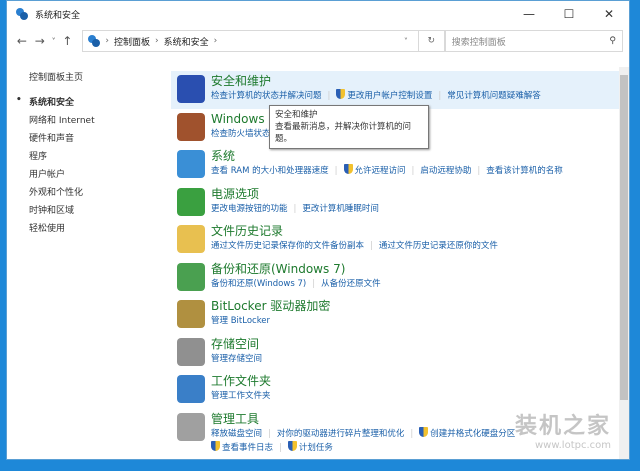 This screenshot has height=471, width=640. Describe the element at coordinates (40, 41) in the screenshot. I see `forward-button: →` at that location.